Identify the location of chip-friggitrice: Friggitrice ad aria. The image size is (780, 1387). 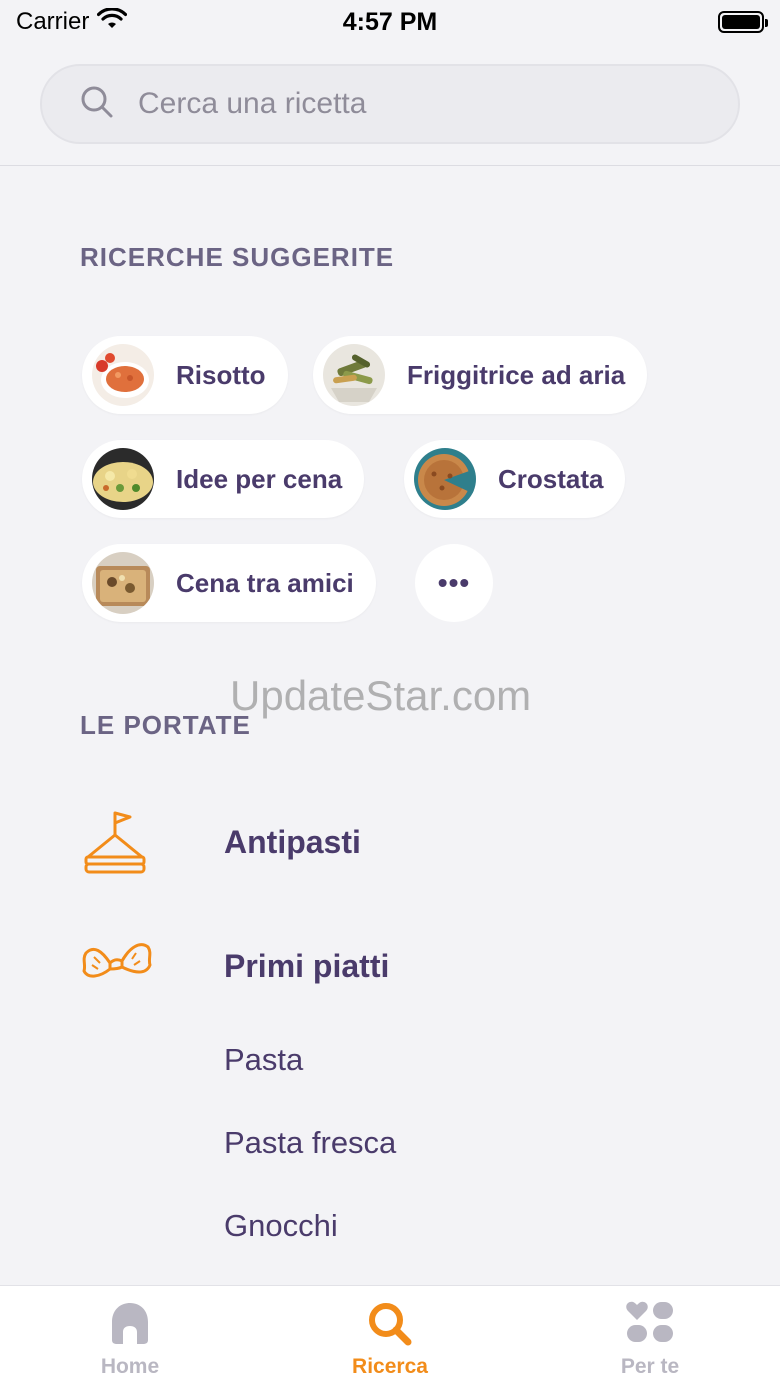
(480, 375).